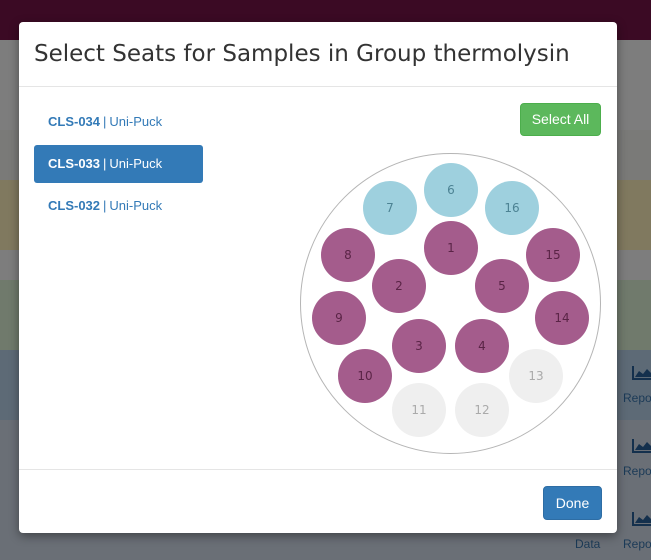  I want to click on container-name: CLS-033, so click(74, 163).